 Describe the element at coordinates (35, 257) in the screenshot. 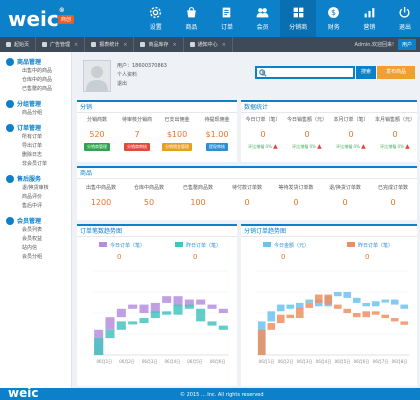

I see `sidebar-item: 会员分组` at that location.